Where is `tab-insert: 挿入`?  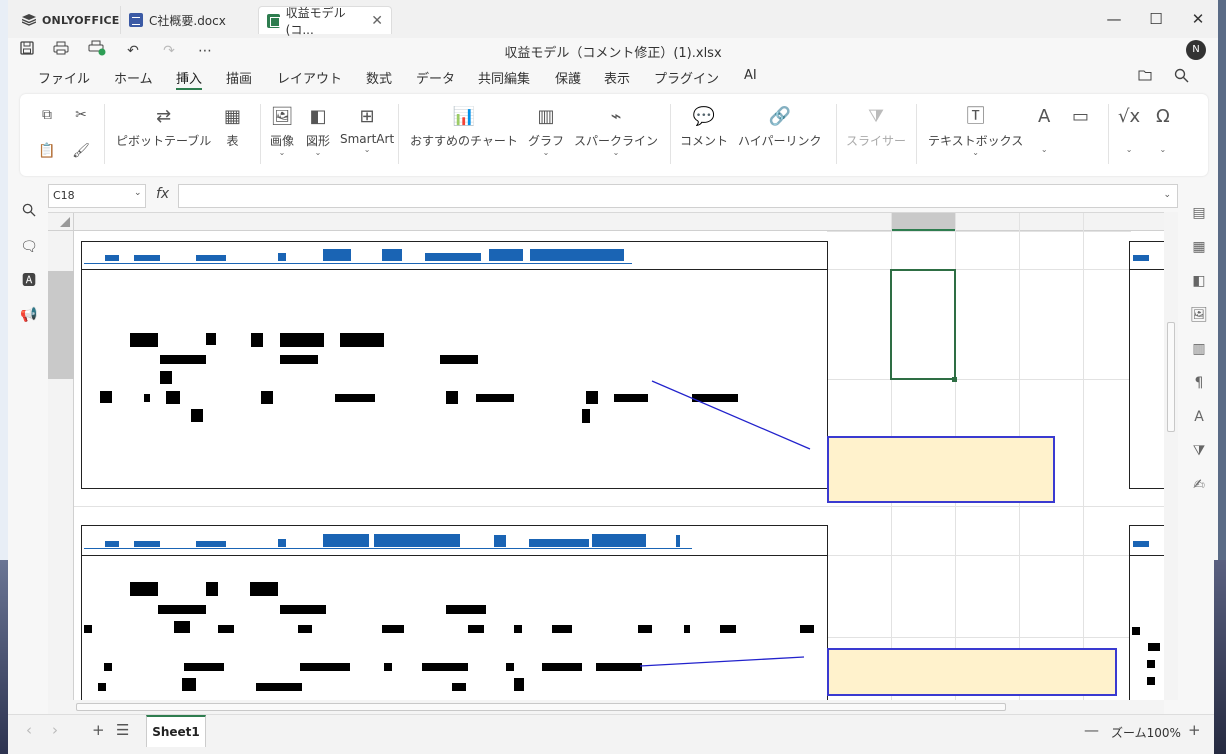
tab-insert: 挿入 is located at coordinates (189, 79).